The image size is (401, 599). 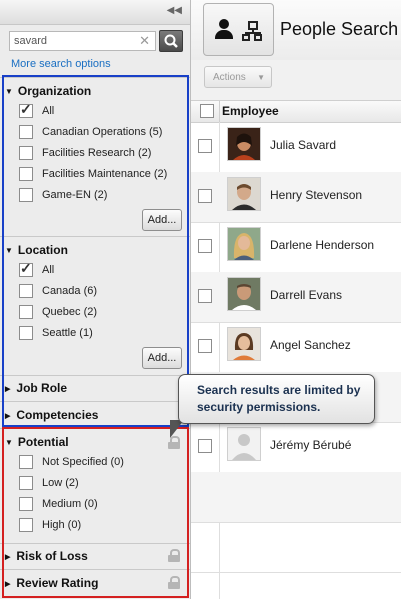 I want to click on table-row: Henry Stevenson, so click(x=296, y=197).